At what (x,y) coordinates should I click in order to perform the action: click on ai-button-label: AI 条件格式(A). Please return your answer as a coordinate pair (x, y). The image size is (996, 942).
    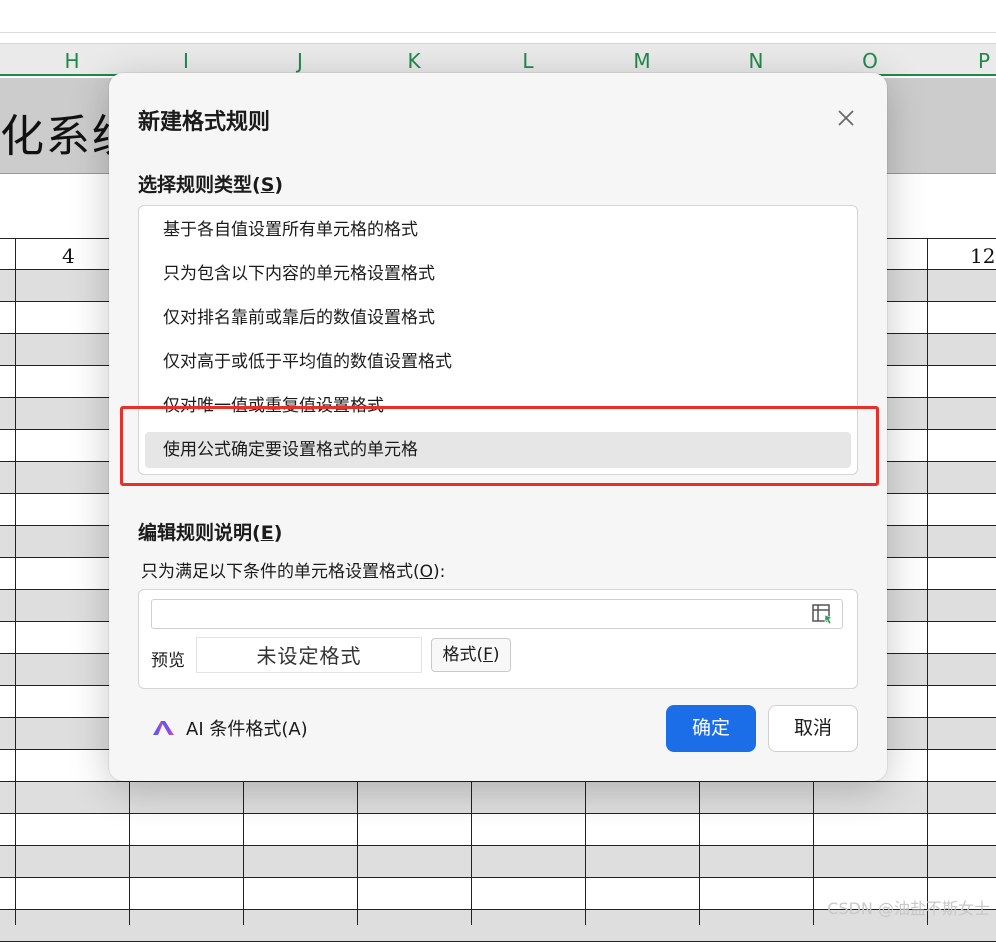
    Looking at the image, I should click on (247, 729).